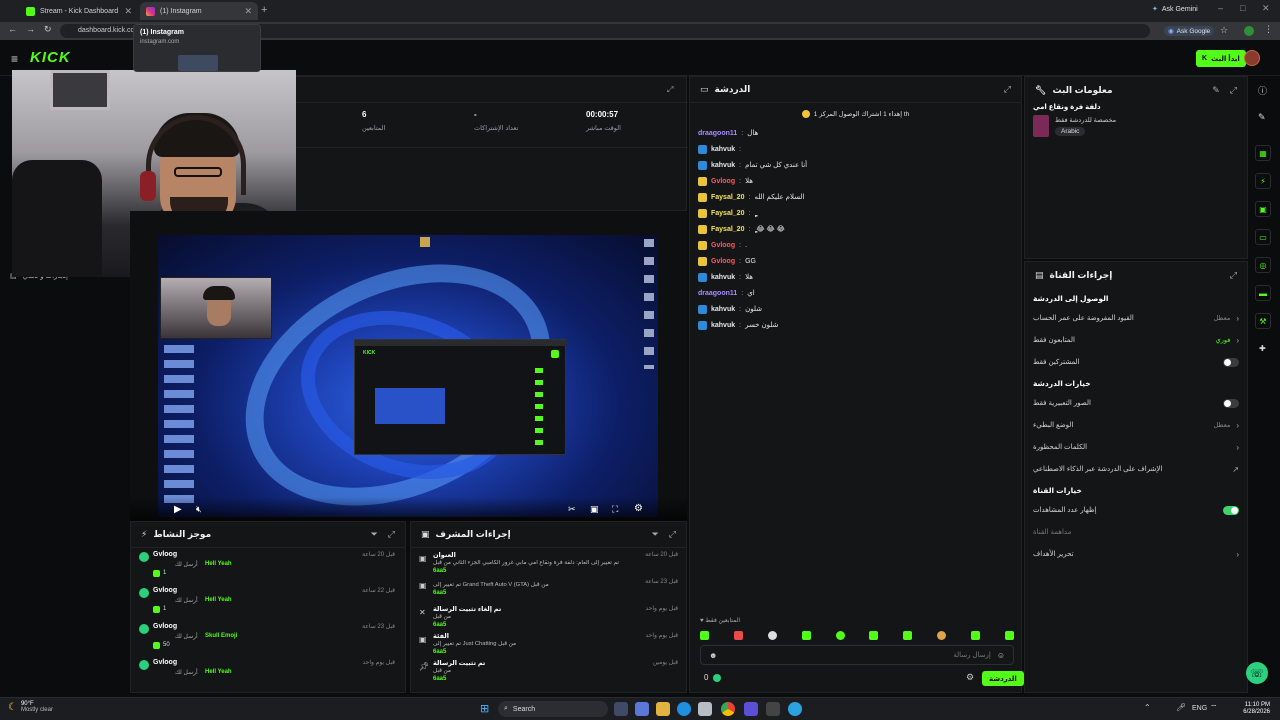 The width and height of the screenshot is (1280, 720). I want to click on help-chat-icon: ☏, so click(1257, 673).